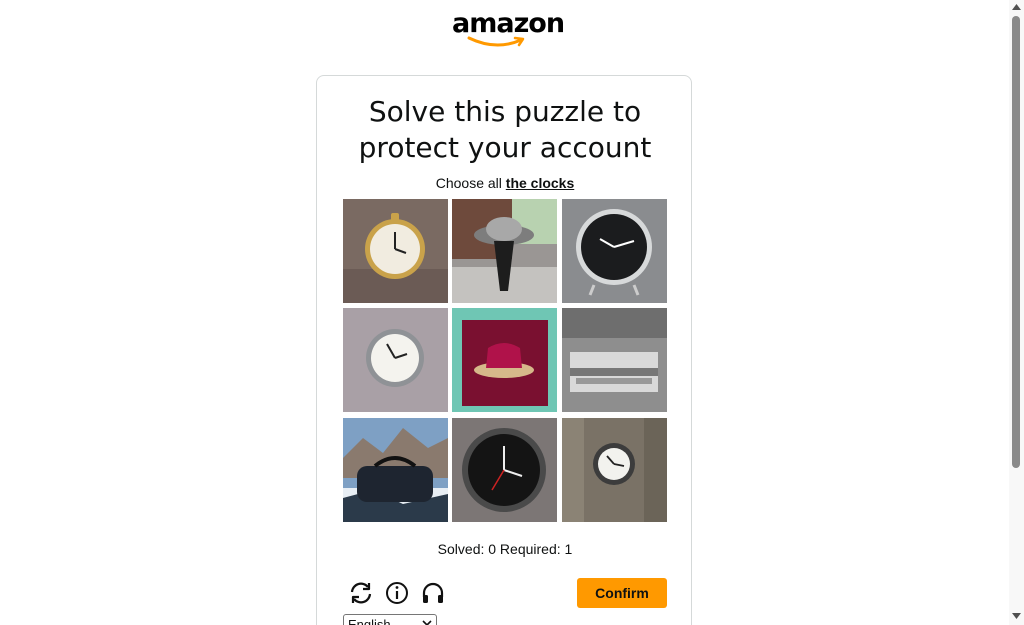 The image size is (1024, 625). I want to click on info-icon, so click(397, 593).